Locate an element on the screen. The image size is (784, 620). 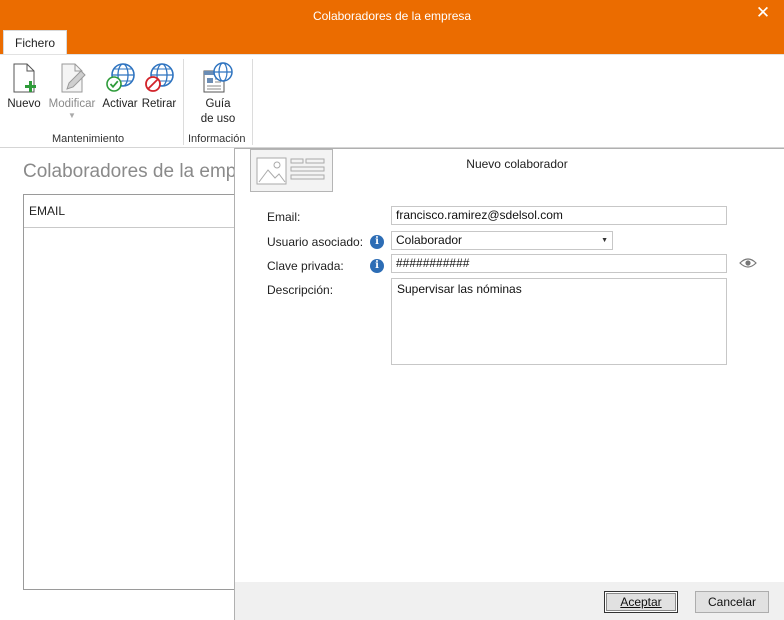
globe-block-icon is located at coordinates (159, 77).